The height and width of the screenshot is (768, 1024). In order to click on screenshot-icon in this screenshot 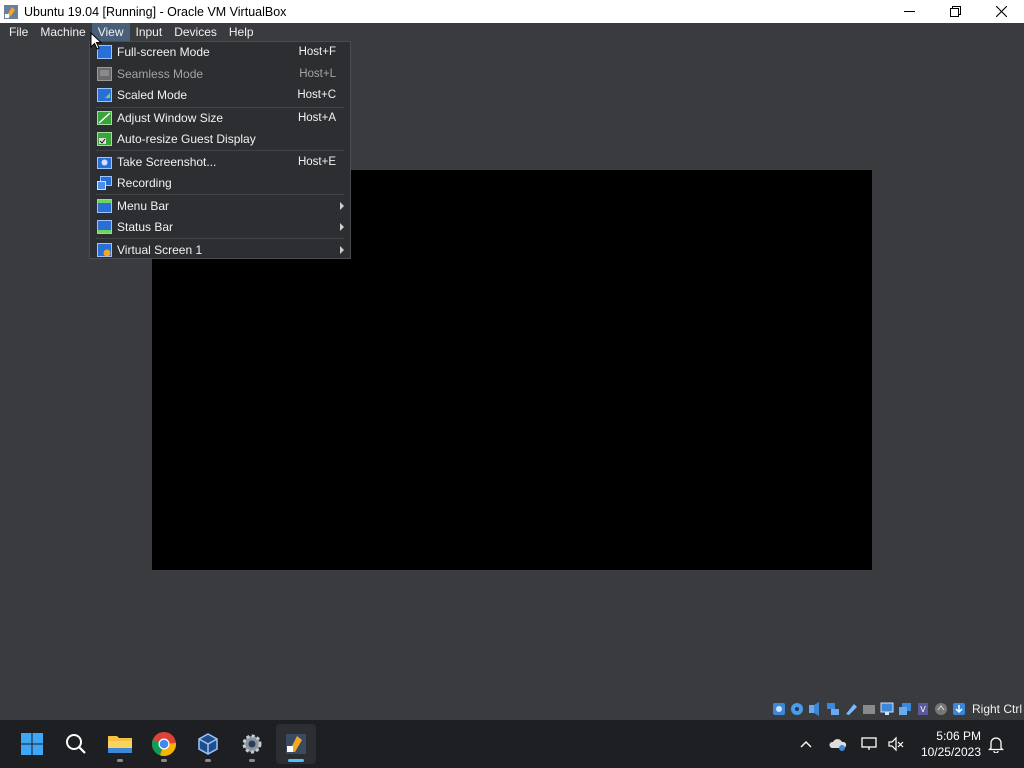, I will do `click(104, 163)`.